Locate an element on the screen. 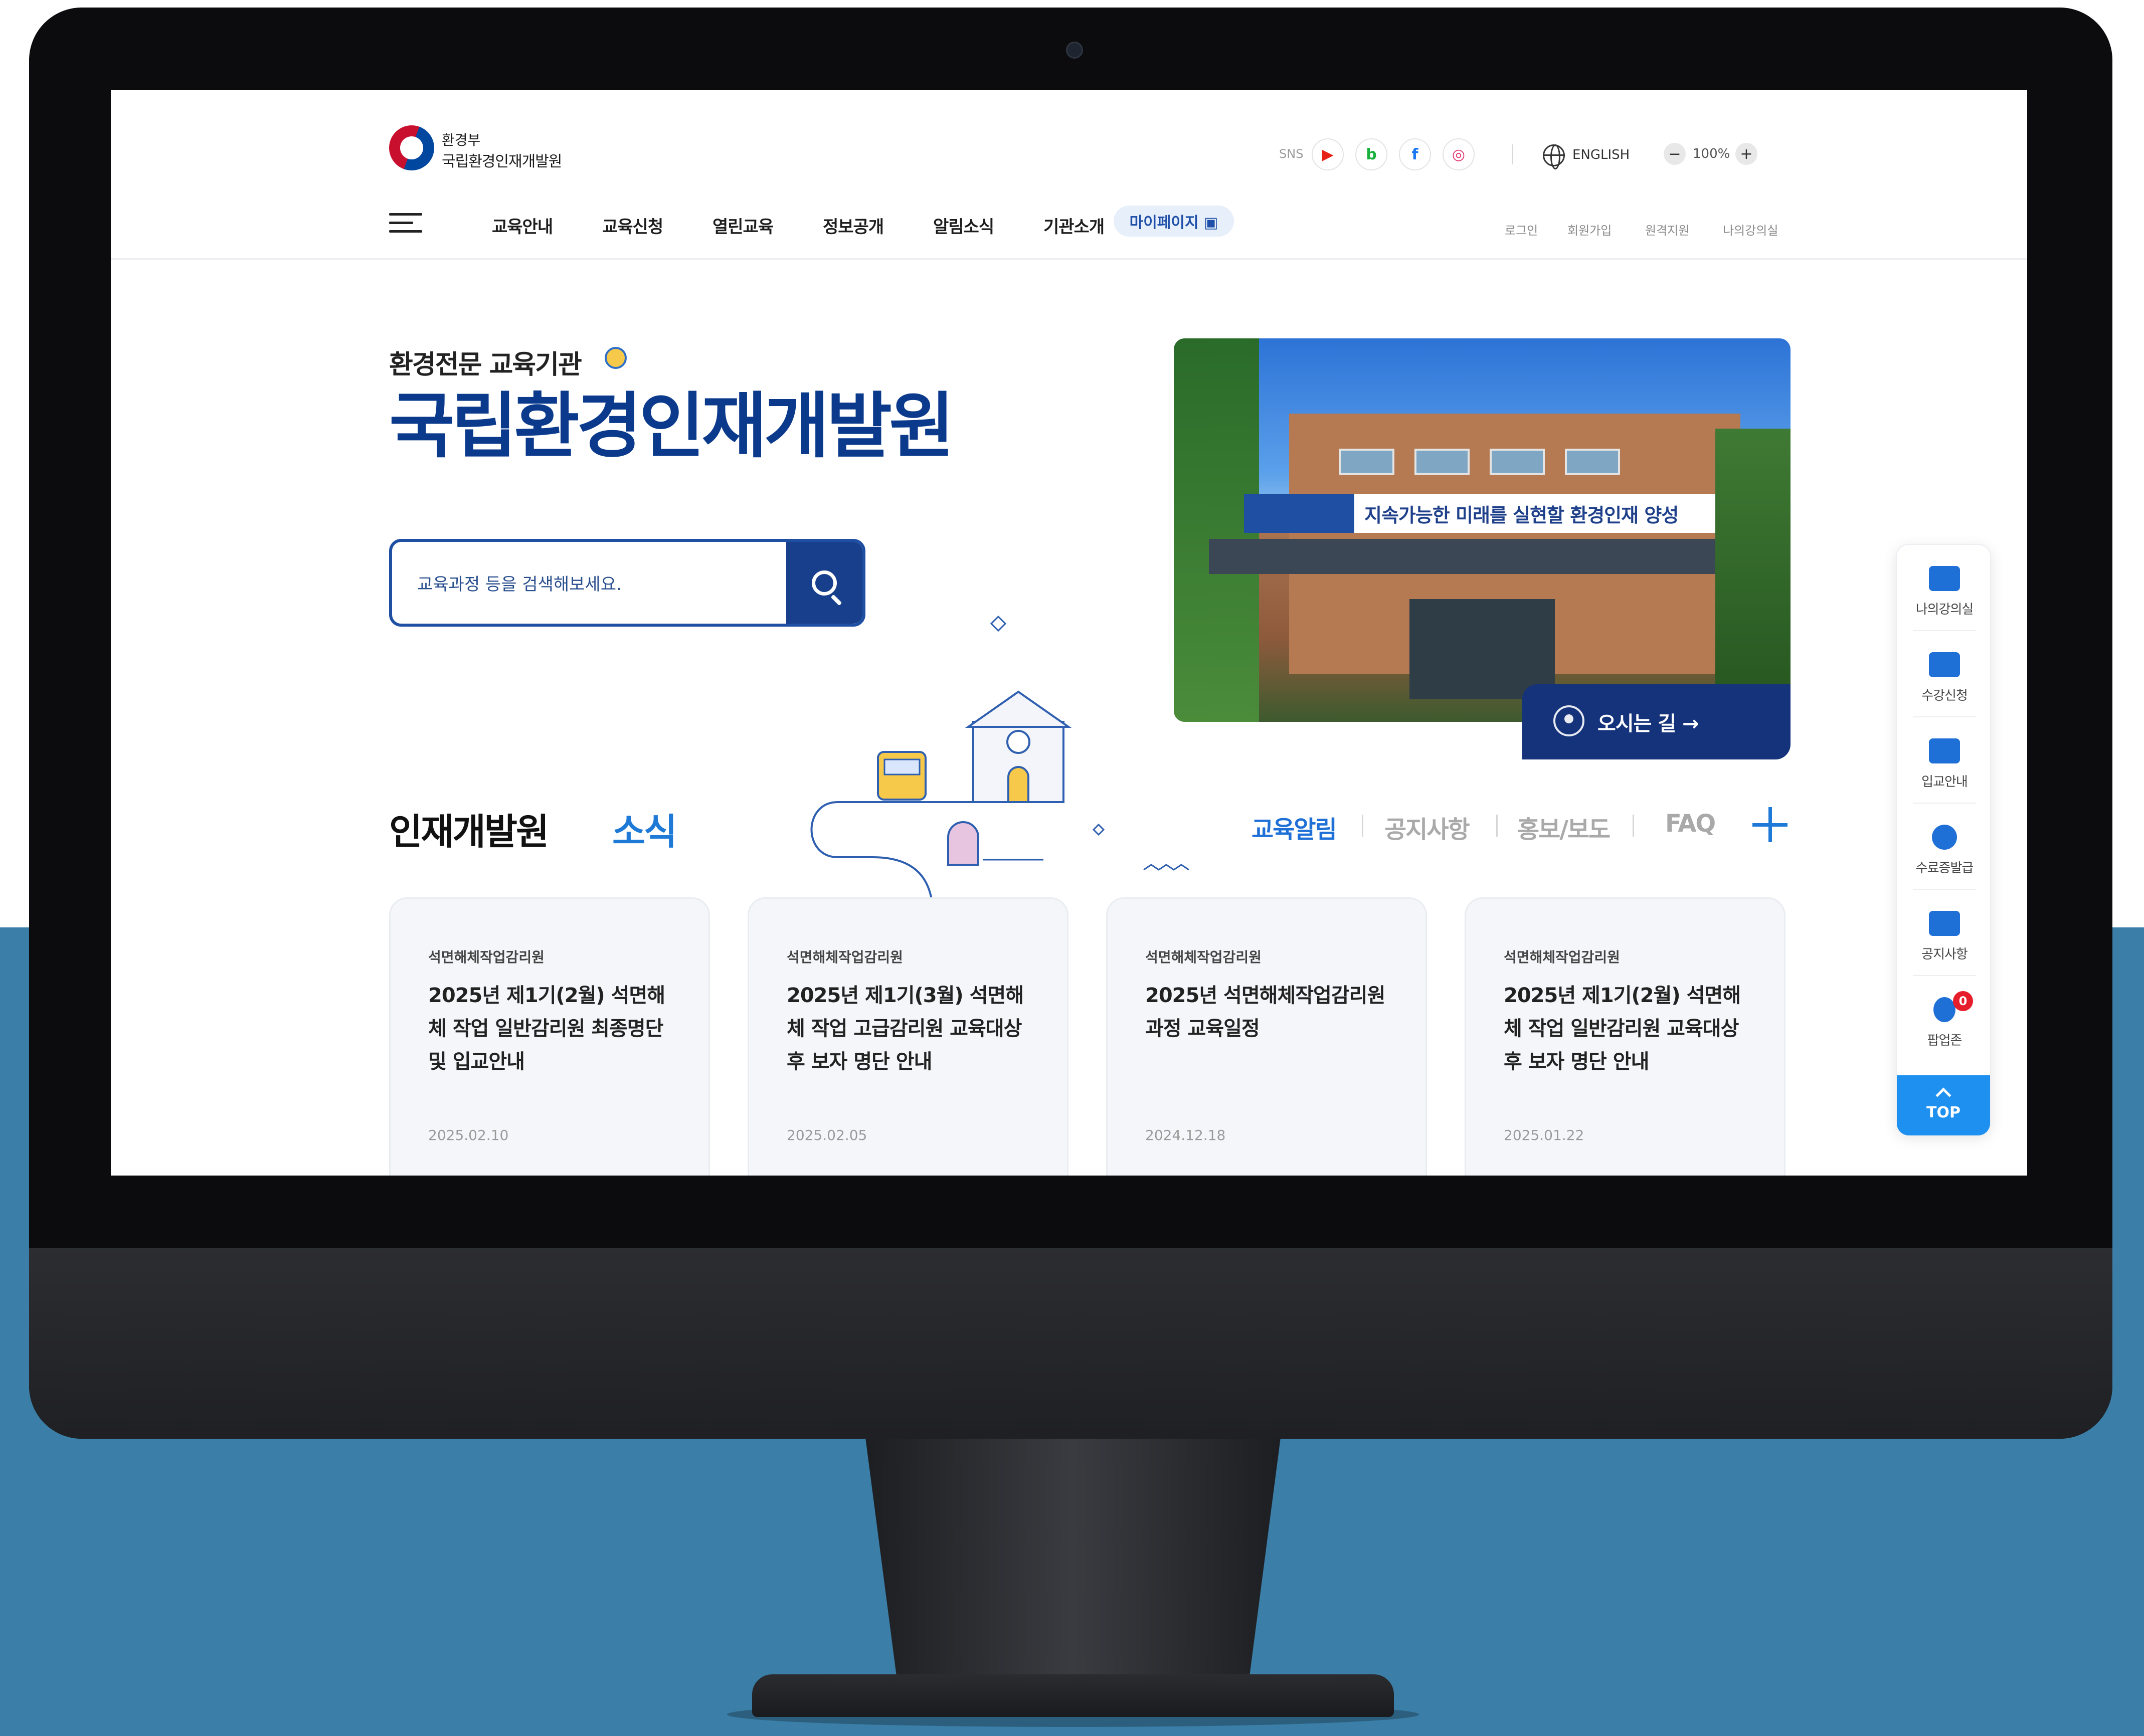 The width and height of the screenshot is (2144, 1736). blog-icon: b is located at coordinates (1371, 154).